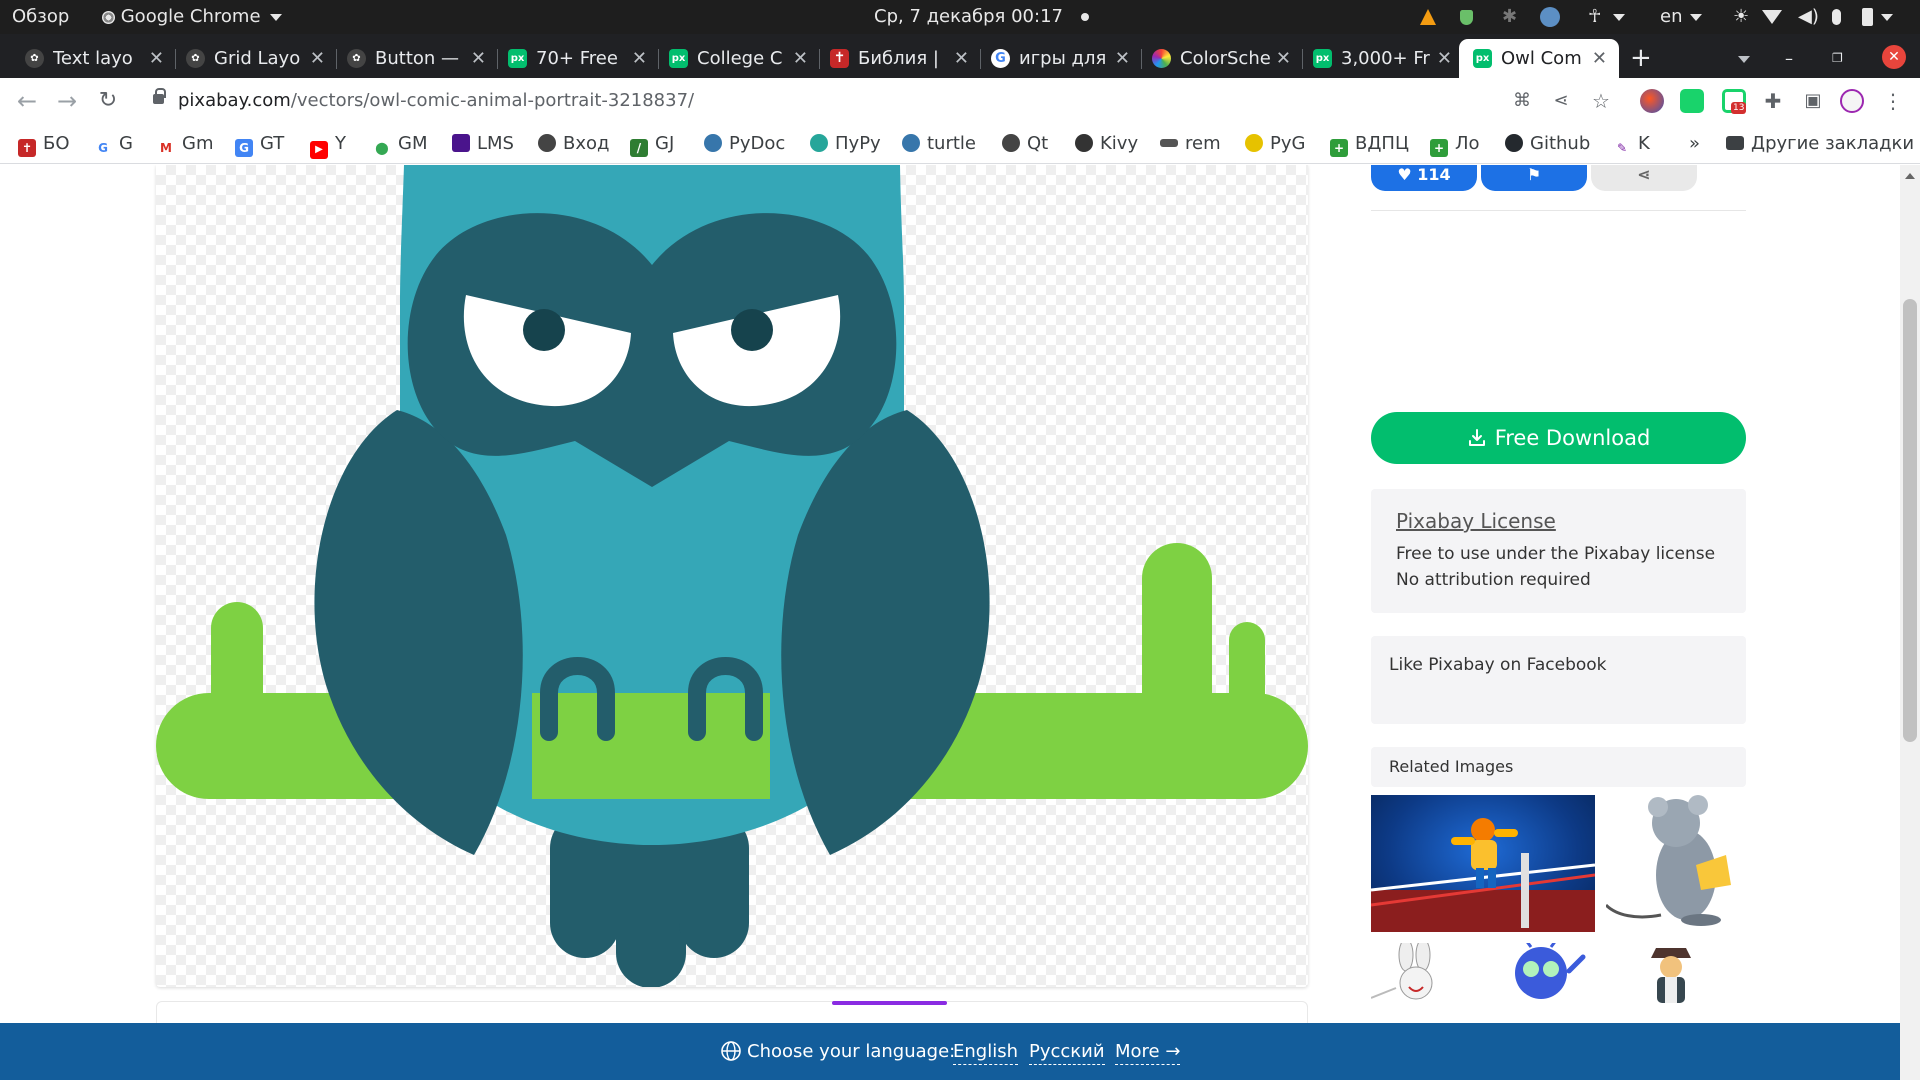 This screenshot has height=1080, width=1920. I want to click on brightness-icon: ☀, so click(1741, 17).